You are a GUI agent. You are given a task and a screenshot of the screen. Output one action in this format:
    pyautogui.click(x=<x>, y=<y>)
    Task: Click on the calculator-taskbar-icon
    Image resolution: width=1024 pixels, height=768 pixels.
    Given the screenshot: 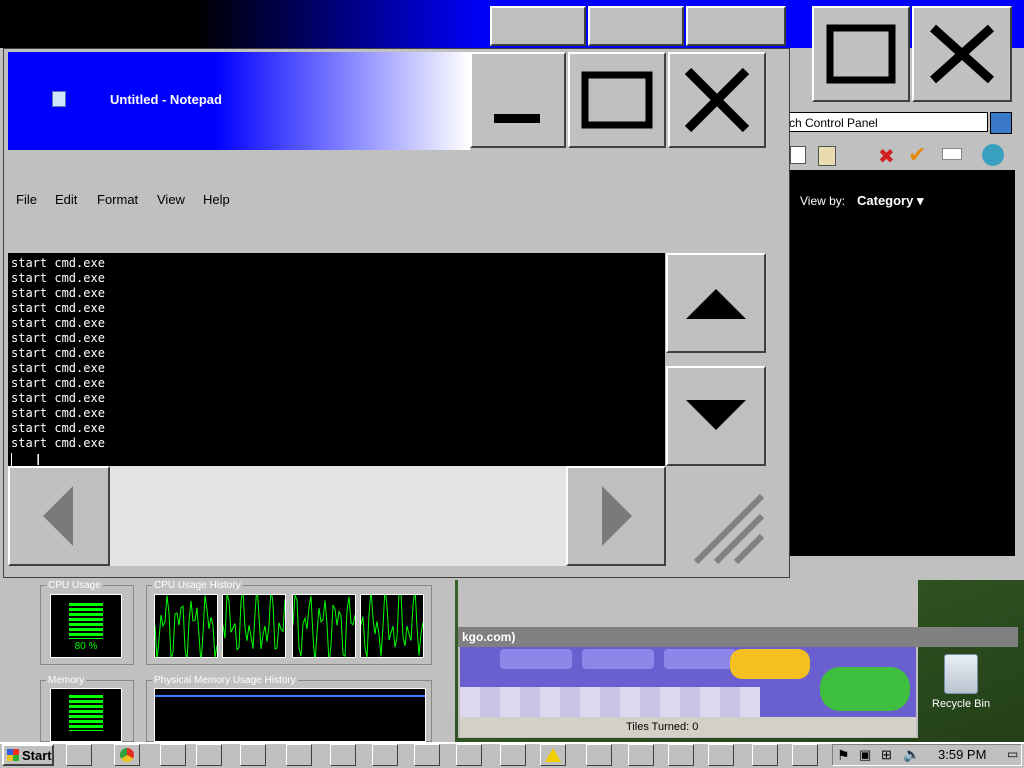 What is the action you would take?
    pyautogui.click(x=721, y=755)
    